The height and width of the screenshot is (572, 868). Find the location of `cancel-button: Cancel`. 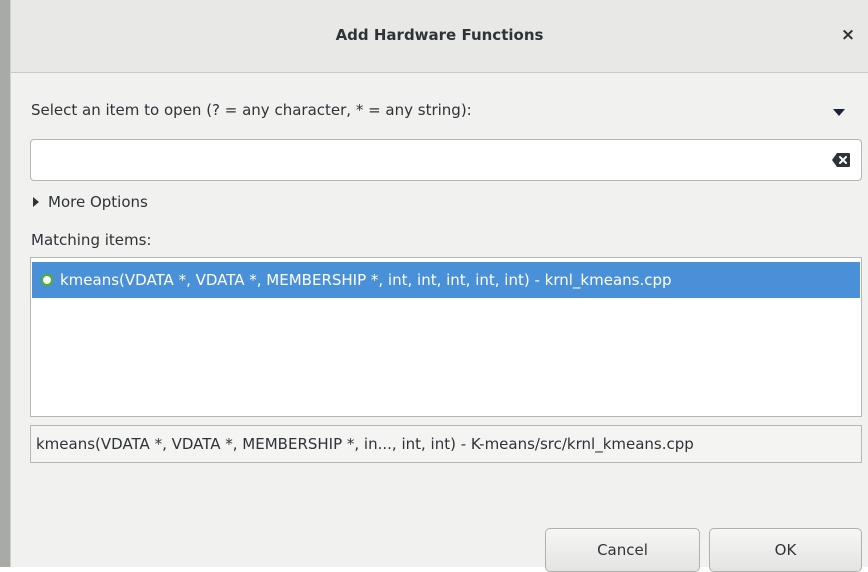

cancel-button: Cancel is located at coordinates (622, 550).